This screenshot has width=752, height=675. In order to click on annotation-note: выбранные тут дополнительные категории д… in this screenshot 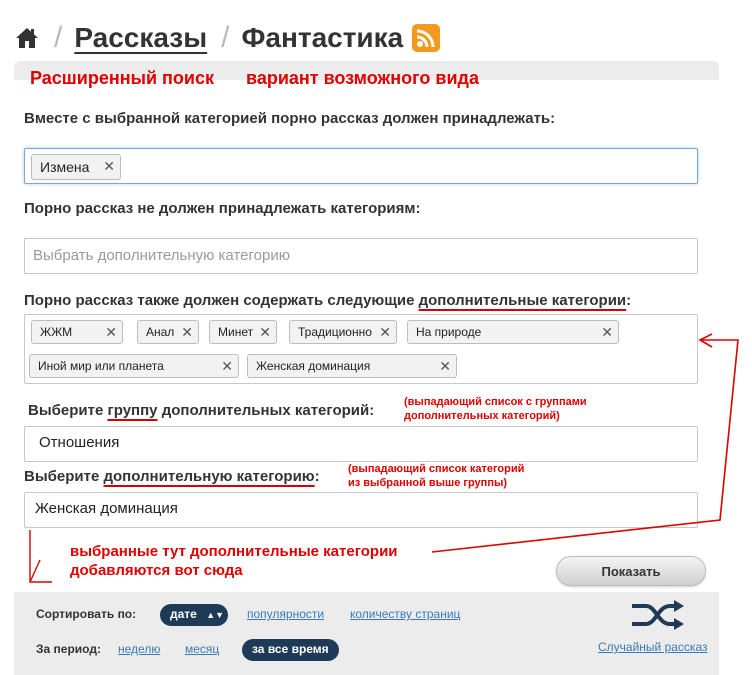, I will do `click(234, 561)`.